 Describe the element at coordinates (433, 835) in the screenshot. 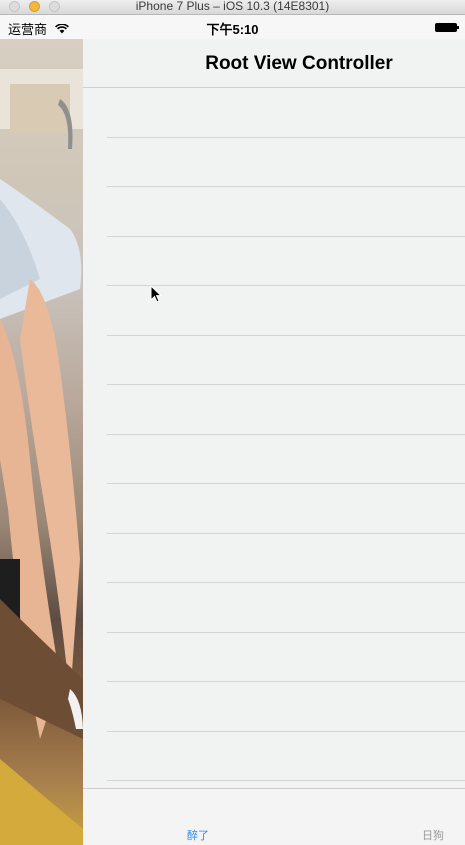

I see `tab-item-rigou: 日狗` at that location.